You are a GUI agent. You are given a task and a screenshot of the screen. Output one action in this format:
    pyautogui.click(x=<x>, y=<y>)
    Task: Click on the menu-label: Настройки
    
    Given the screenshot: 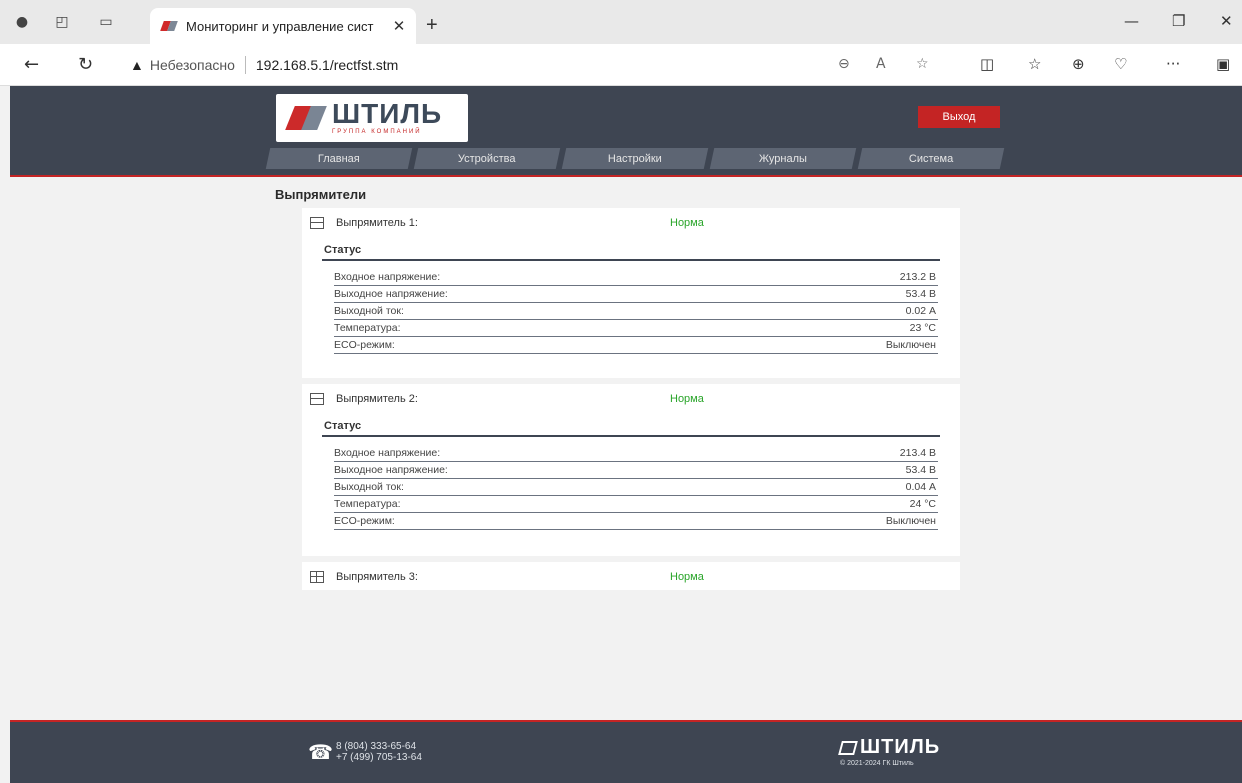 What is the action you would take?
    pyautogui.click(x=635, y=158)
    